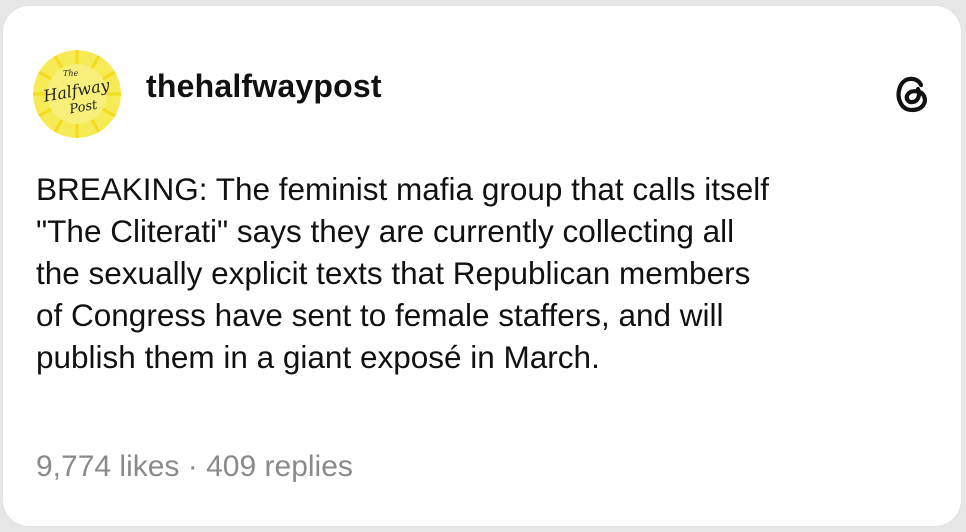 This screenshot has width=966, height=532. Describe the element at coordinates (107, 466) in the screenshot. I see `likes-count: 9,774 likes` at that location.